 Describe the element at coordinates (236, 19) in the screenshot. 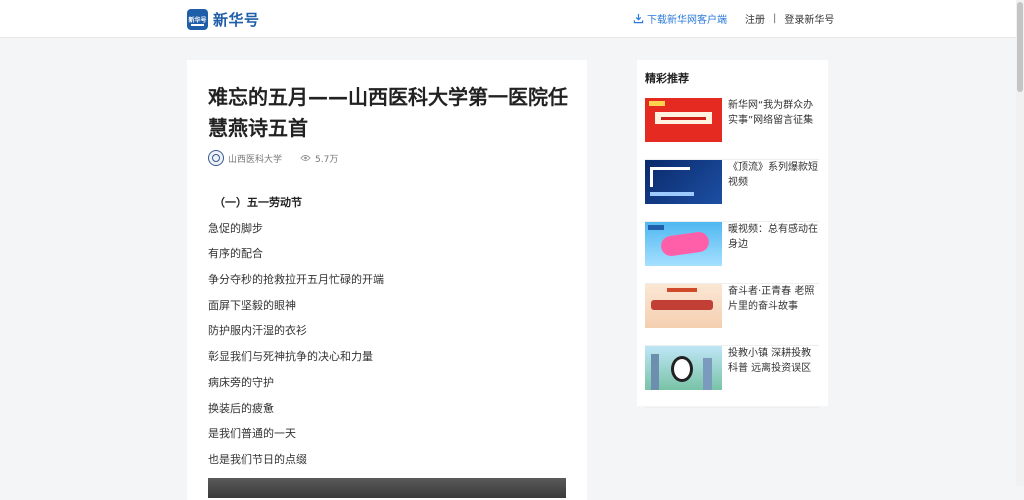

I see `logo-text: 新华号` at that location.